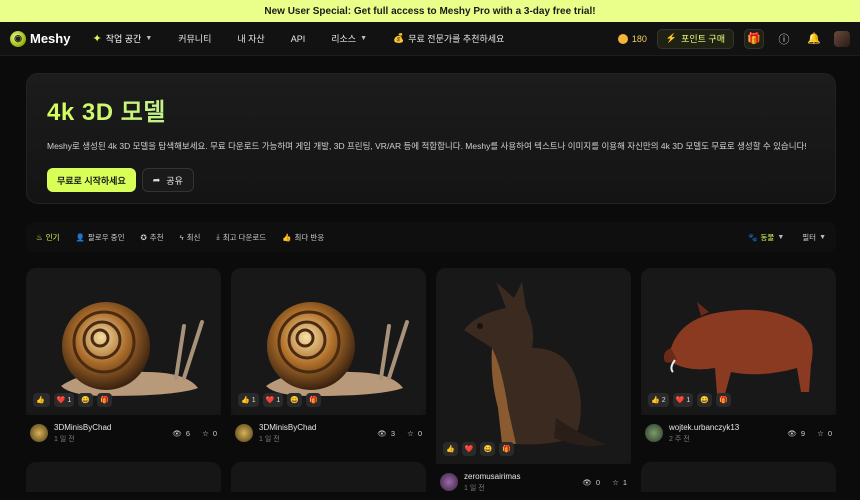  I want to click on tab-recommended: ✪ 추천, so click(151, 237).